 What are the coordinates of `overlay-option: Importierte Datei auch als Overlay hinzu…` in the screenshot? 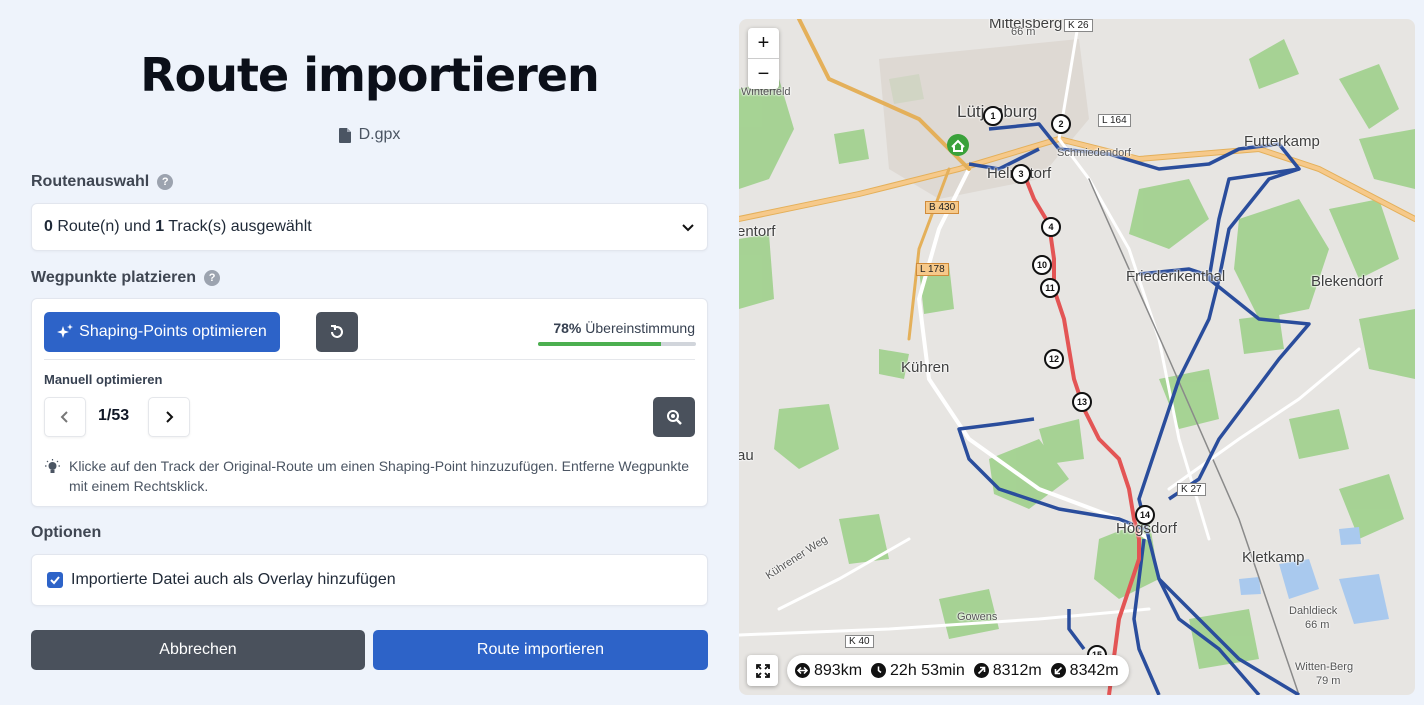 It's located at (369, 580).